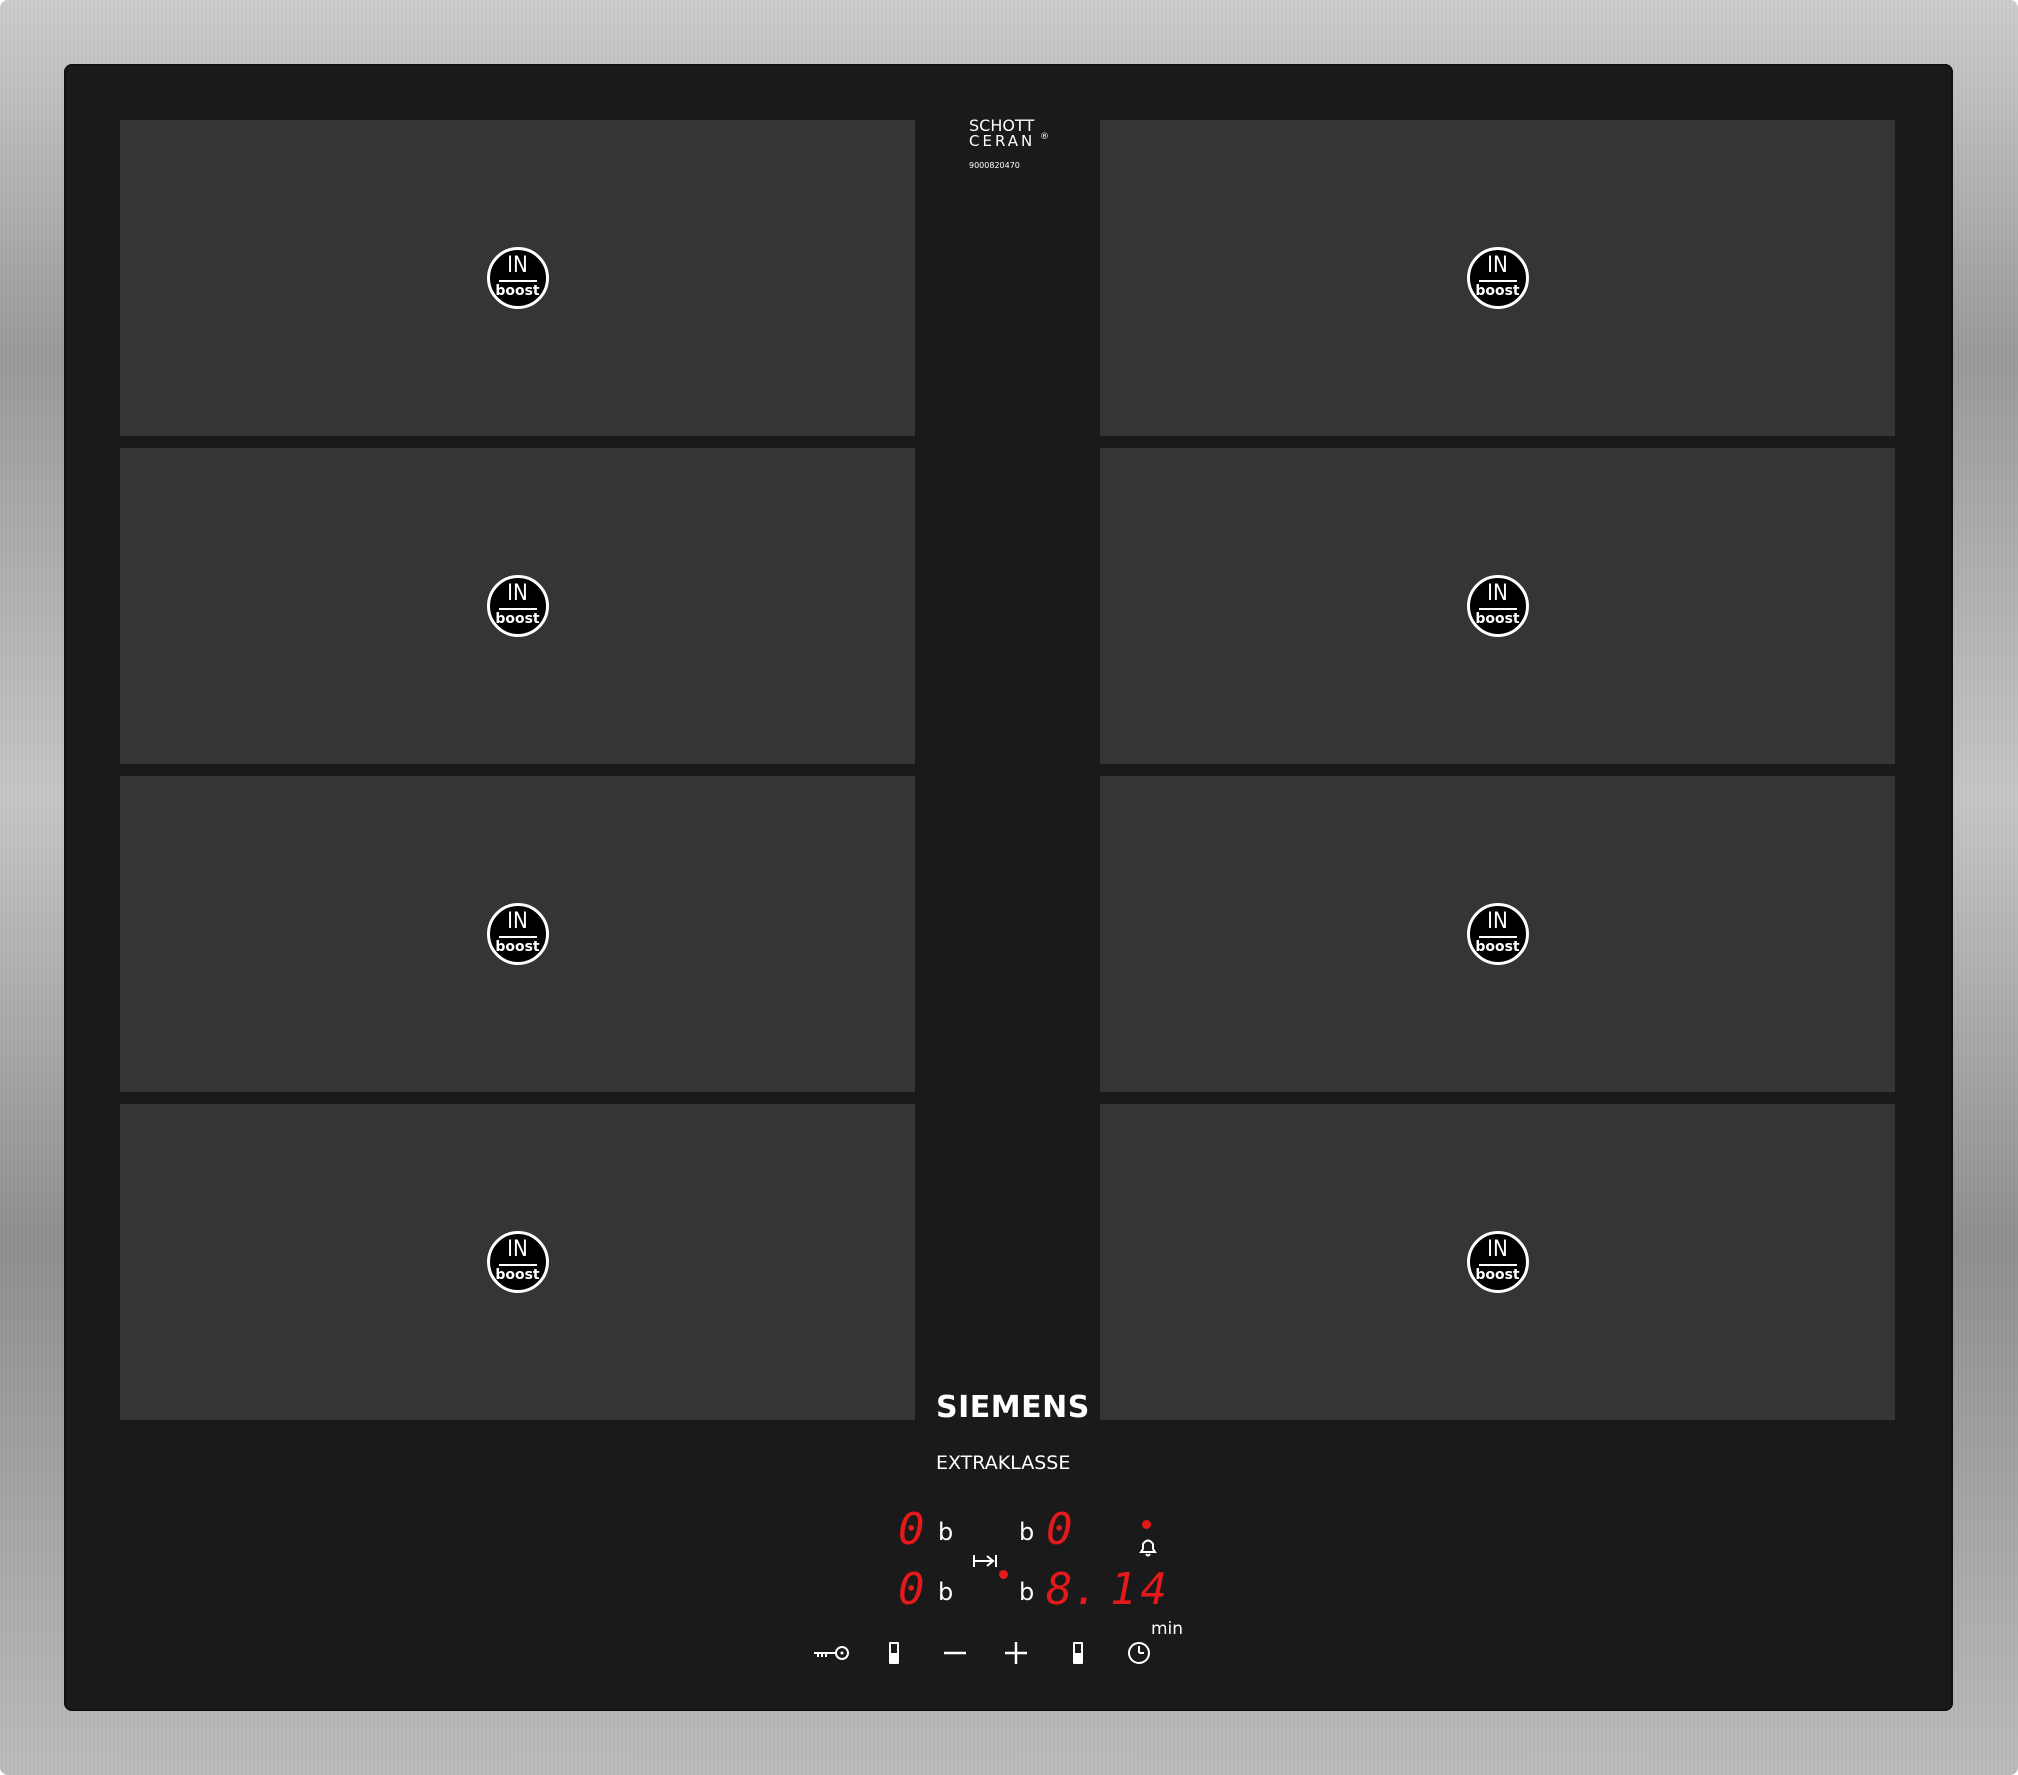 Image resolution: width=2018 pixels, height=1775 pixels. Describe the element at coordinates (1072, 1589) in the screenshot. I see `power-level-bottom-right: 8.` at that location.